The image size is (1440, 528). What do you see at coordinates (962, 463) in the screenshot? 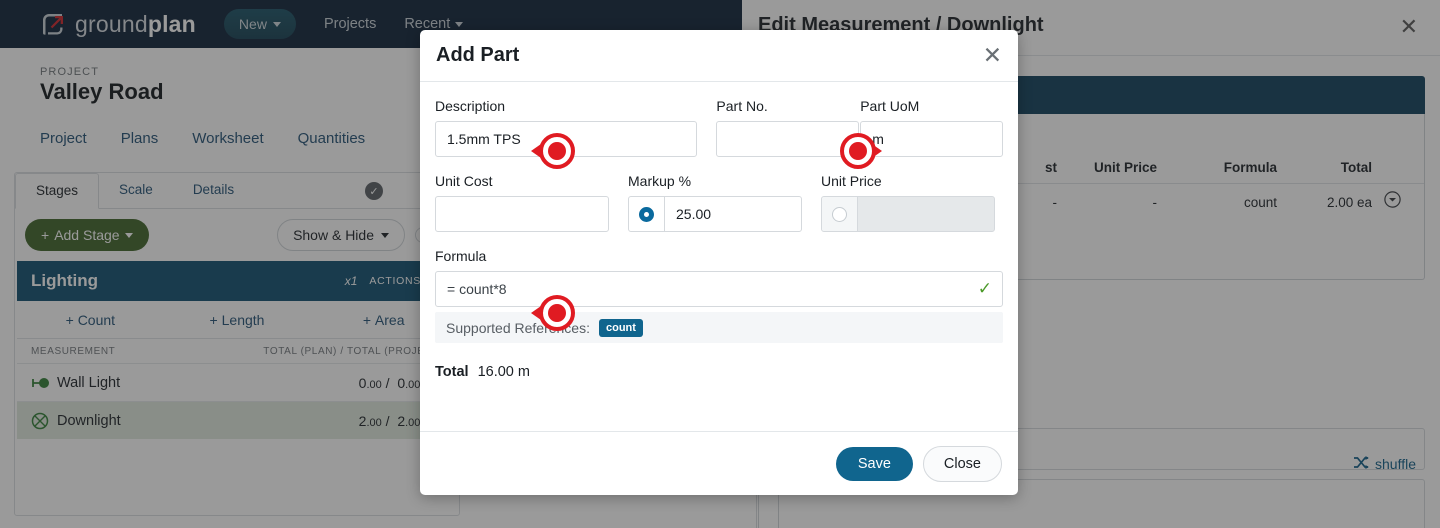
I see `close-button: Close` at bounding box center [962, 463].